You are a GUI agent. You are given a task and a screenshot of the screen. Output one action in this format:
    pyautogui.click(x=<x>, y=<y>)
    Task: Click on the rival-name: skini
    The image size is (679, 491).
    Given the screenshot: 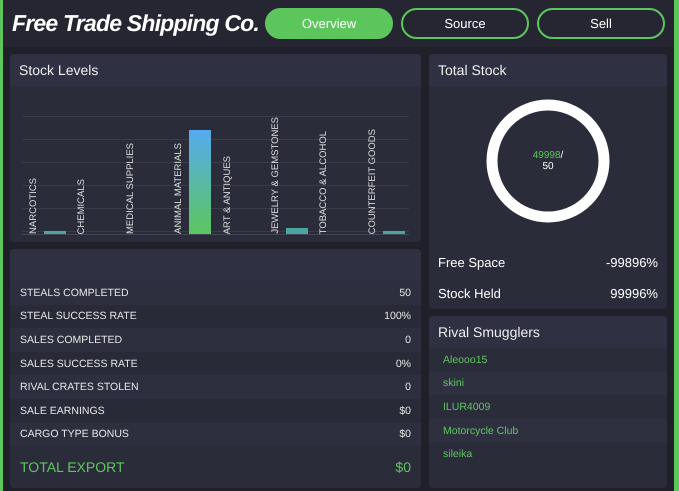 What is the action you would take?
    pyautogui.click(x=453, y=383)
    